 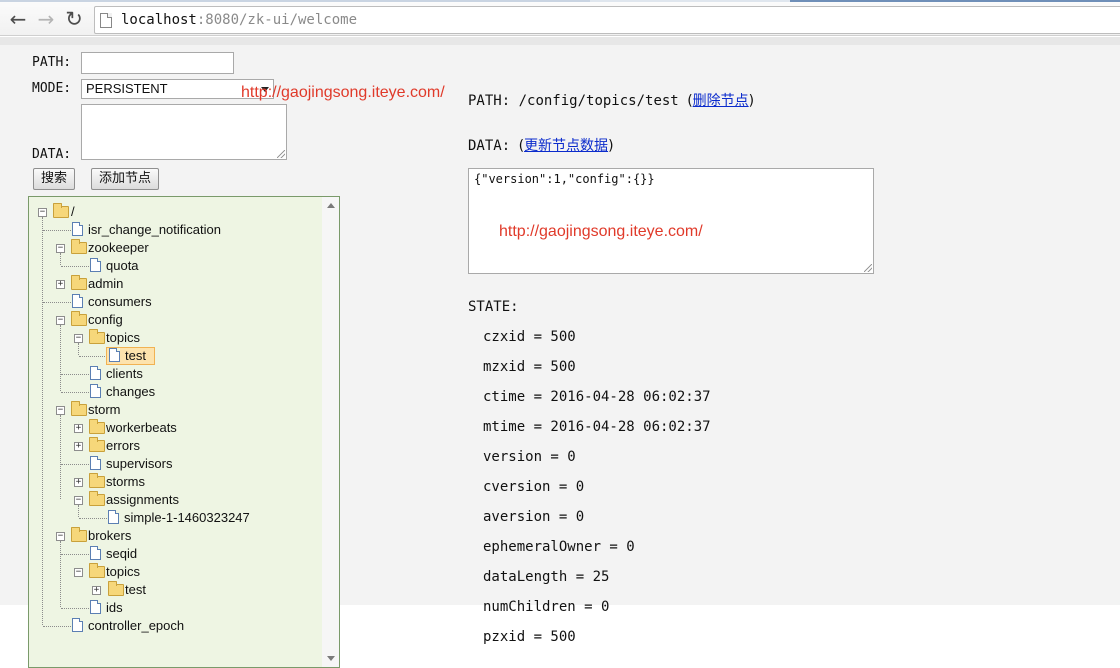 I want to click on tree-node: + admin, so click(x=174, y=284).